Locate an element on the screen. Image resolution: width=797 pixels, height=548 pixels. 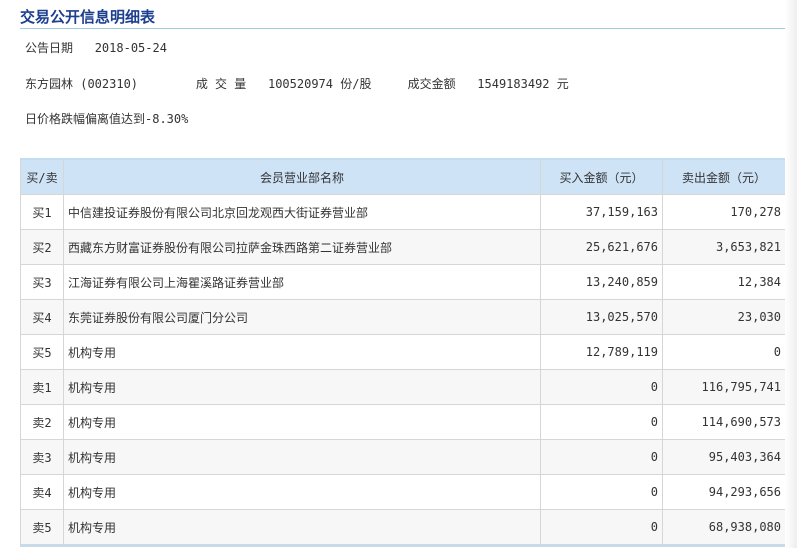
sell-amount: 95,403,364 is located at coordinates (724, 457).